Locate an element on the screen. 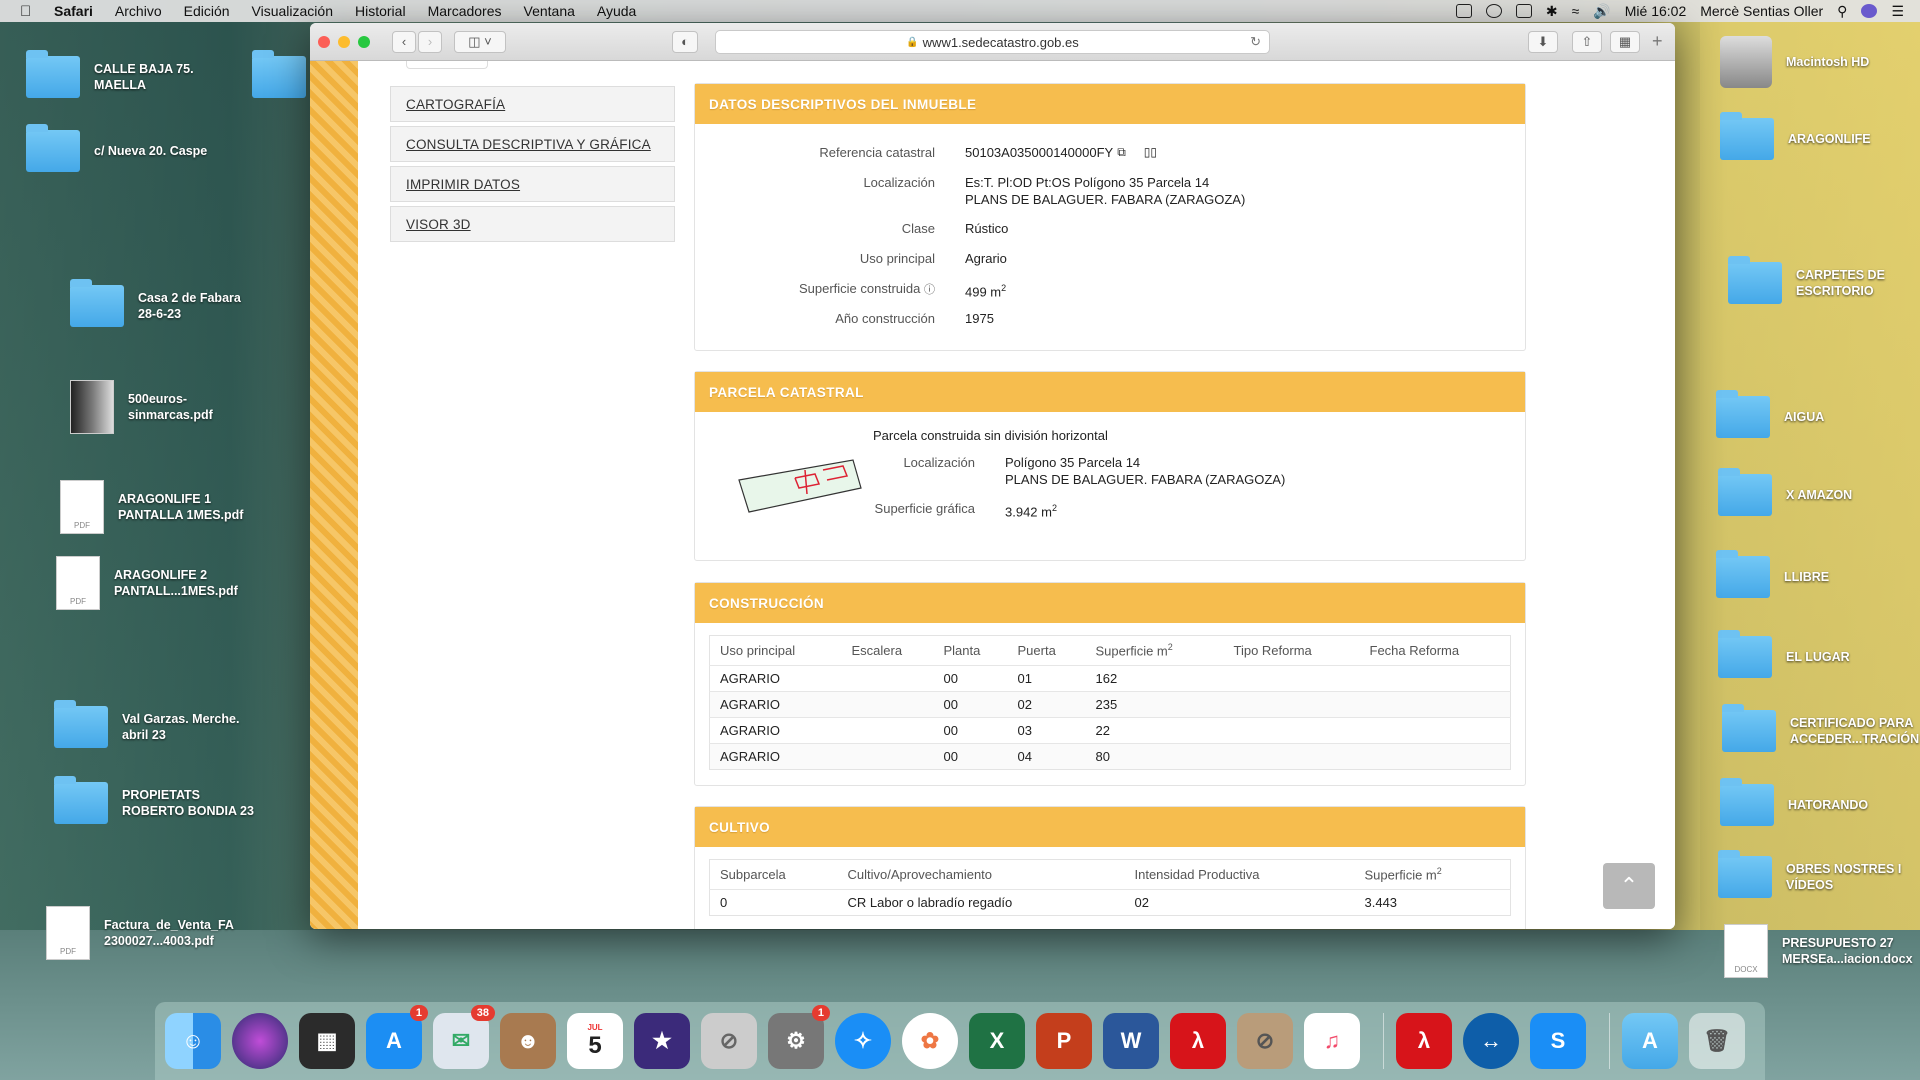  control-center-icon: ☰ is located at coordinates (1897, 11).